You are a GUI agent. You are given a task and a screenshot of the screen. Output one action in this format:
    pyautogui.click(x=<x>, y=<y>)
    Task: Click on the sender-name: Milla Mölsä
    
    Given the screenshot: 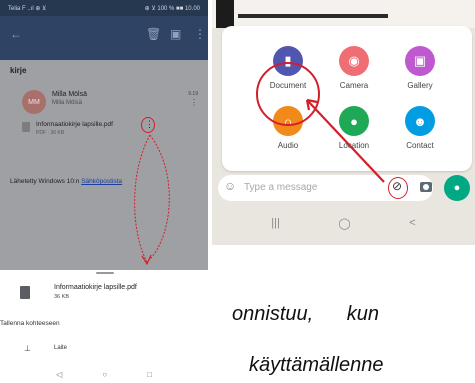 What is the action you would take?
    pyautogui.click(x=70, y=94)
    